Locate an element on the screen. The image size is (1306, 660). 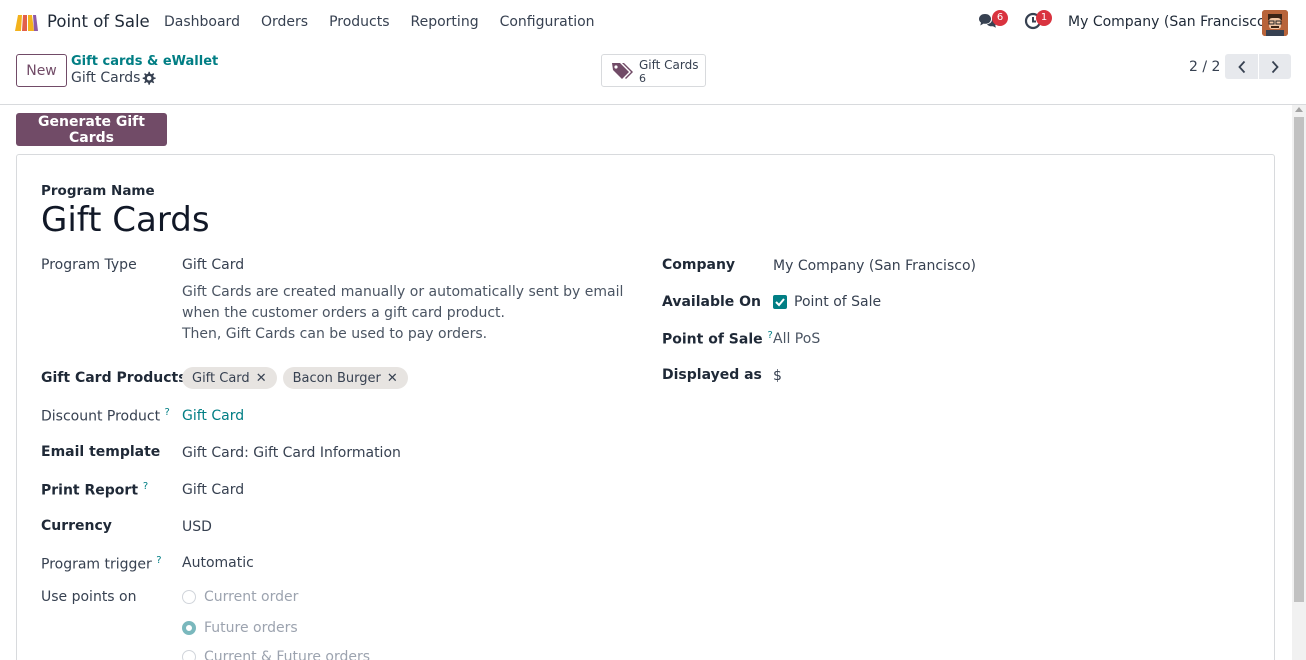
available-on-checkbox is located at coordinates (780, 302).